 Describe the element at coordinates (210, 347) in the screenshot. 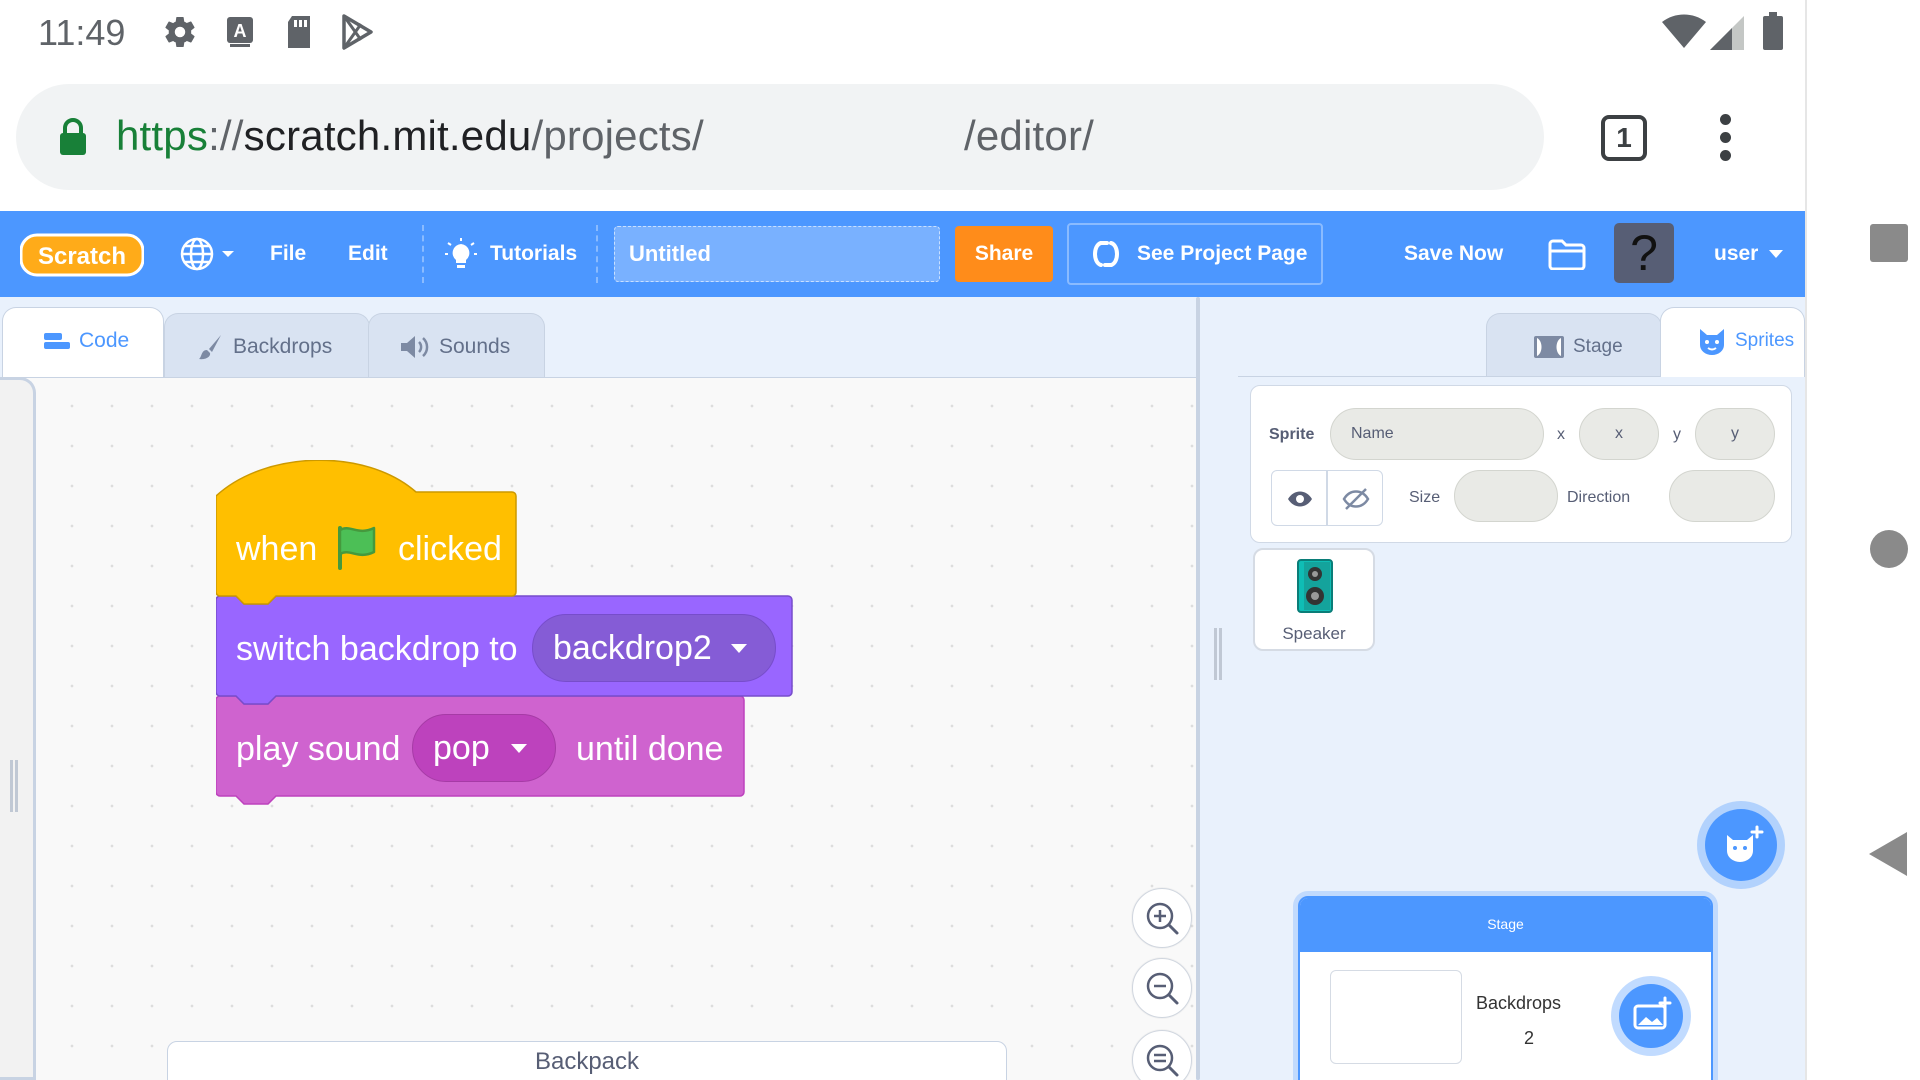

I see `paintbrush-icon` at that location.